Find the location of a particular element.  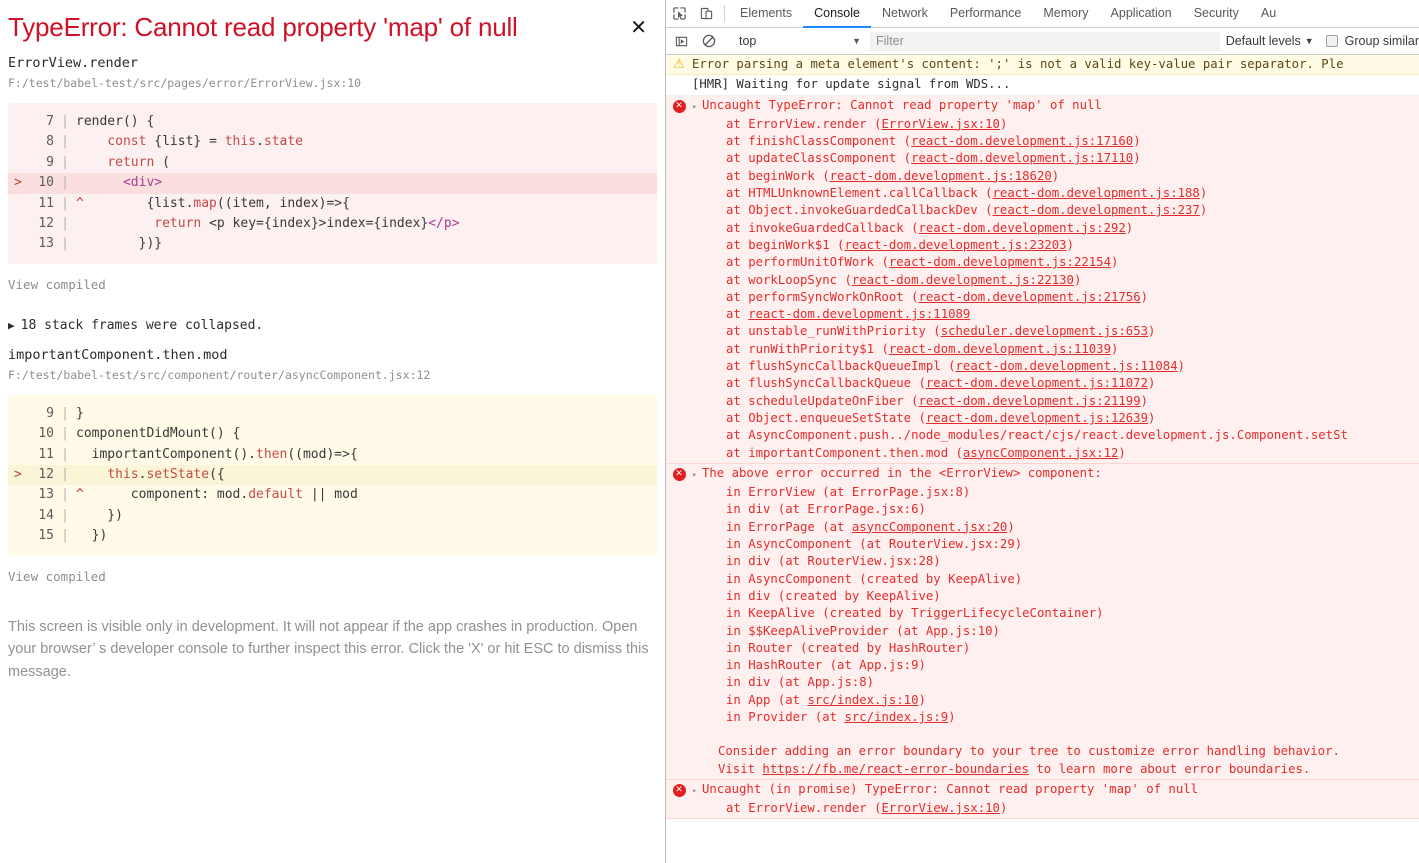

code-line-text: })} is located at coordinates (119, 244).